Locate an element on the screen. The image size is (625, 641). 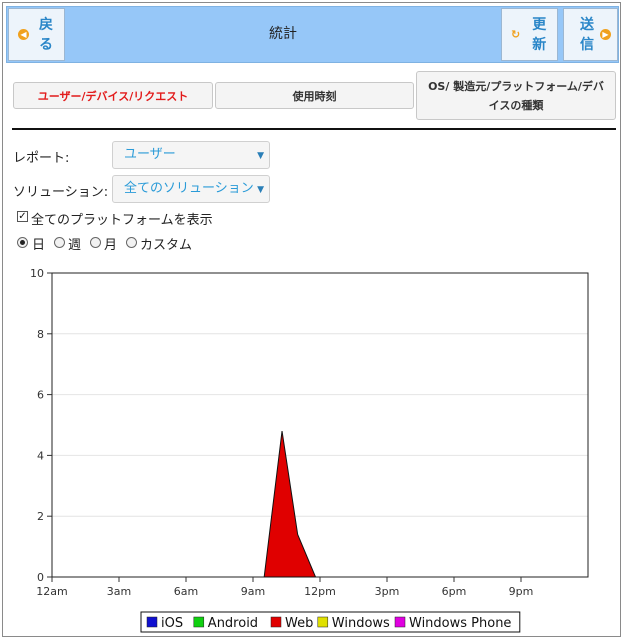
show-all-platforms-checkbox: ✓ is located at coordinates (22, 216).